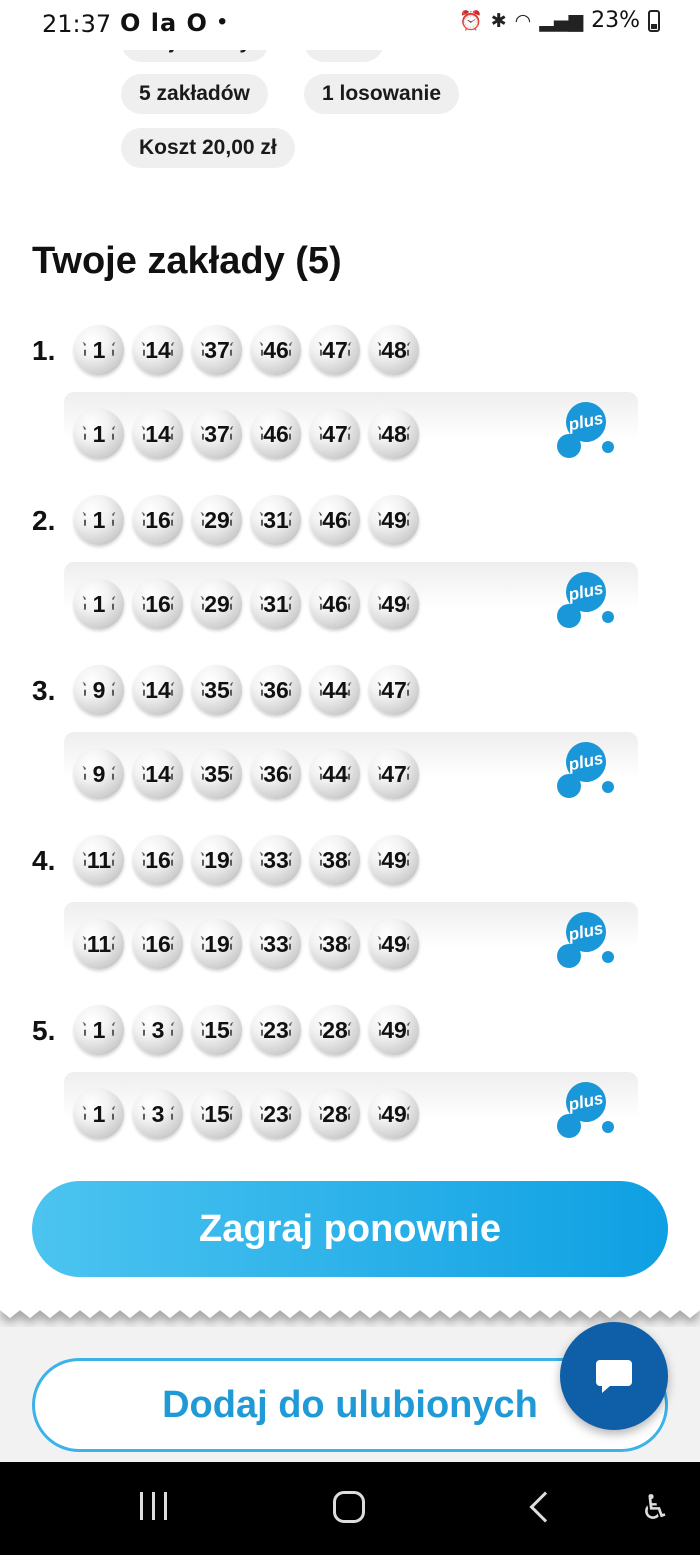 This screenshot has height=1555, width=700. I want to click on bet-index: 3., so click(44, 690).